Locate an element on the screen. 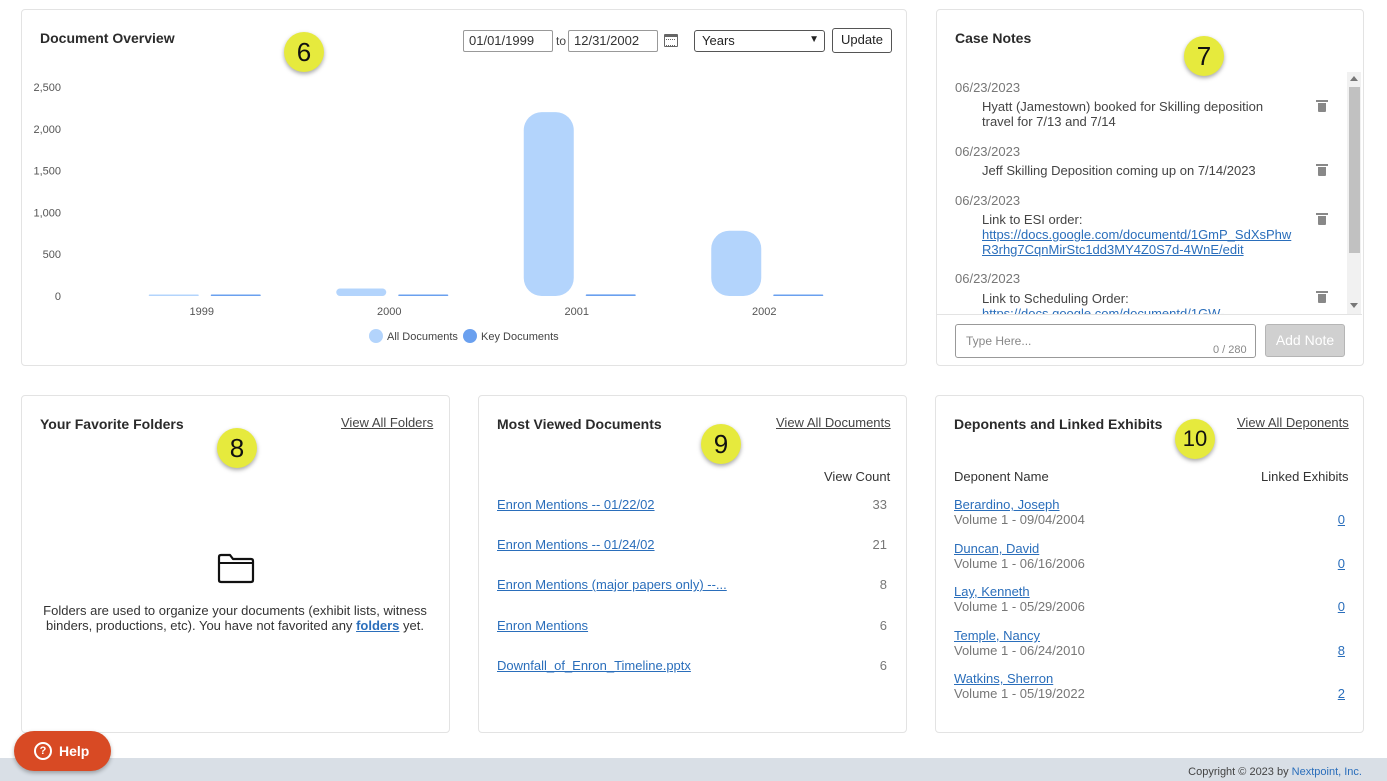 The height and width of the screenshot is (781, 1387). y-tick-label: 1,000 is located at coordinates (47, 213).